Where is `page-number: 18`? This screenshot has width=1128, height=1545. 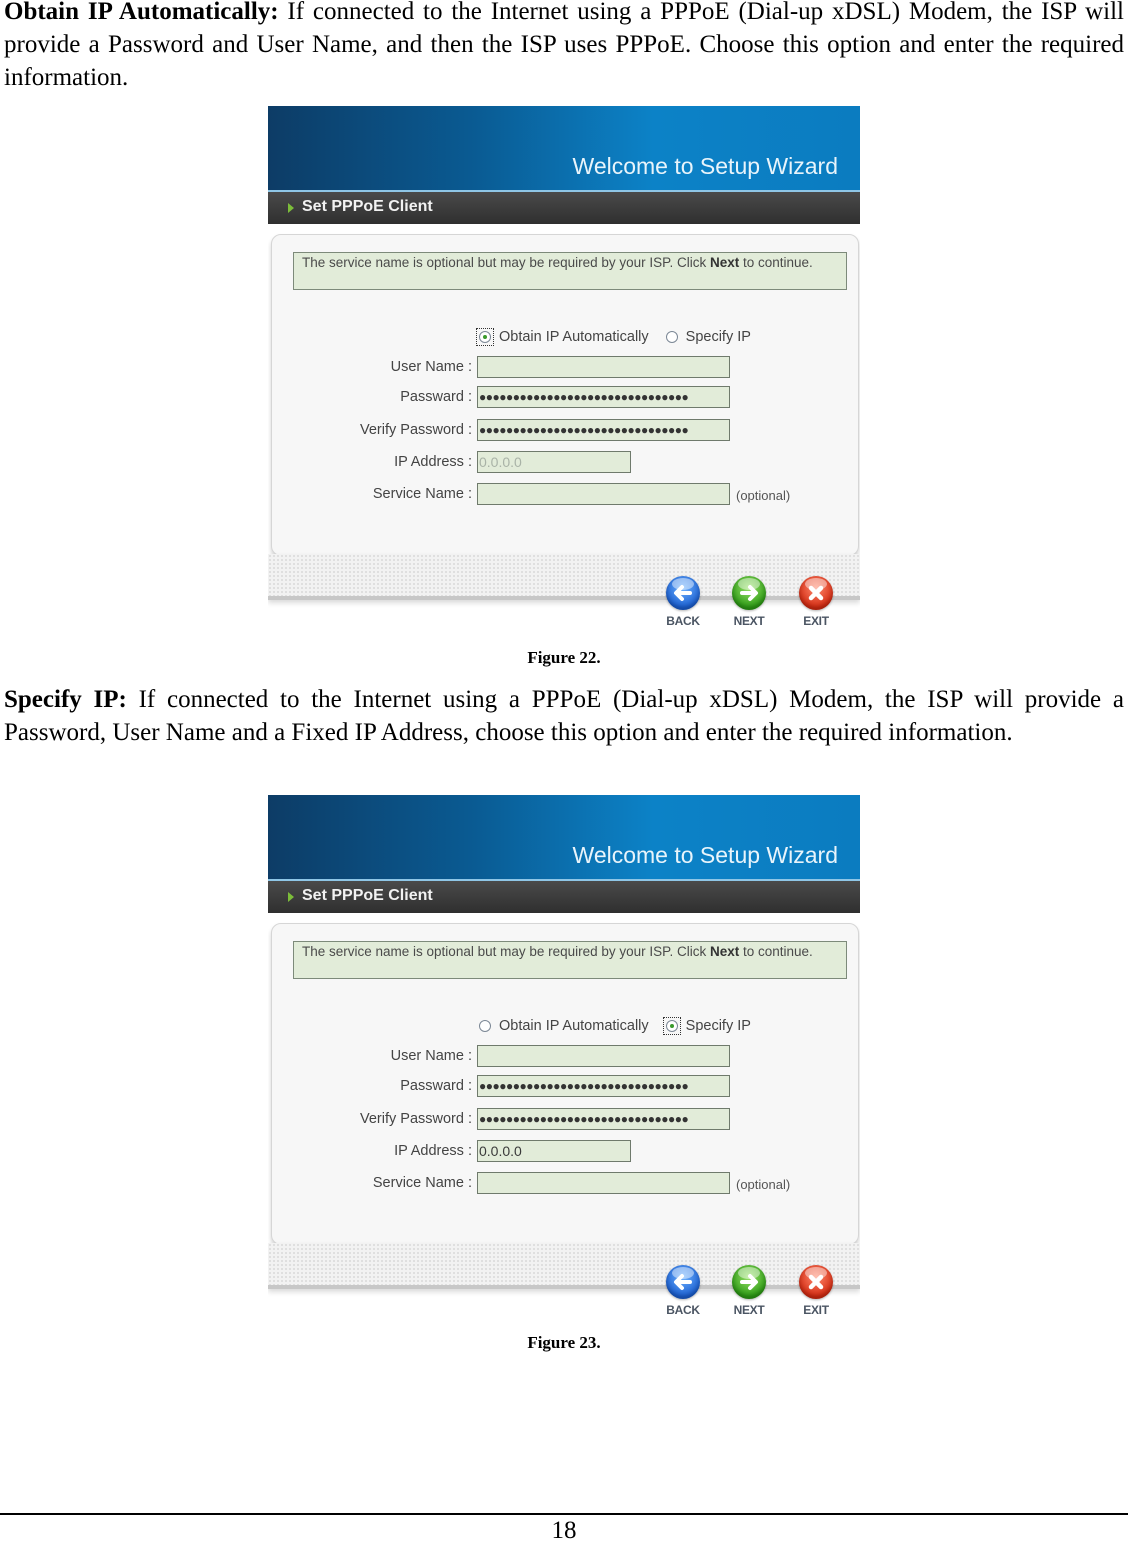
page-number: 18 is located at coordinates (564, 1530).